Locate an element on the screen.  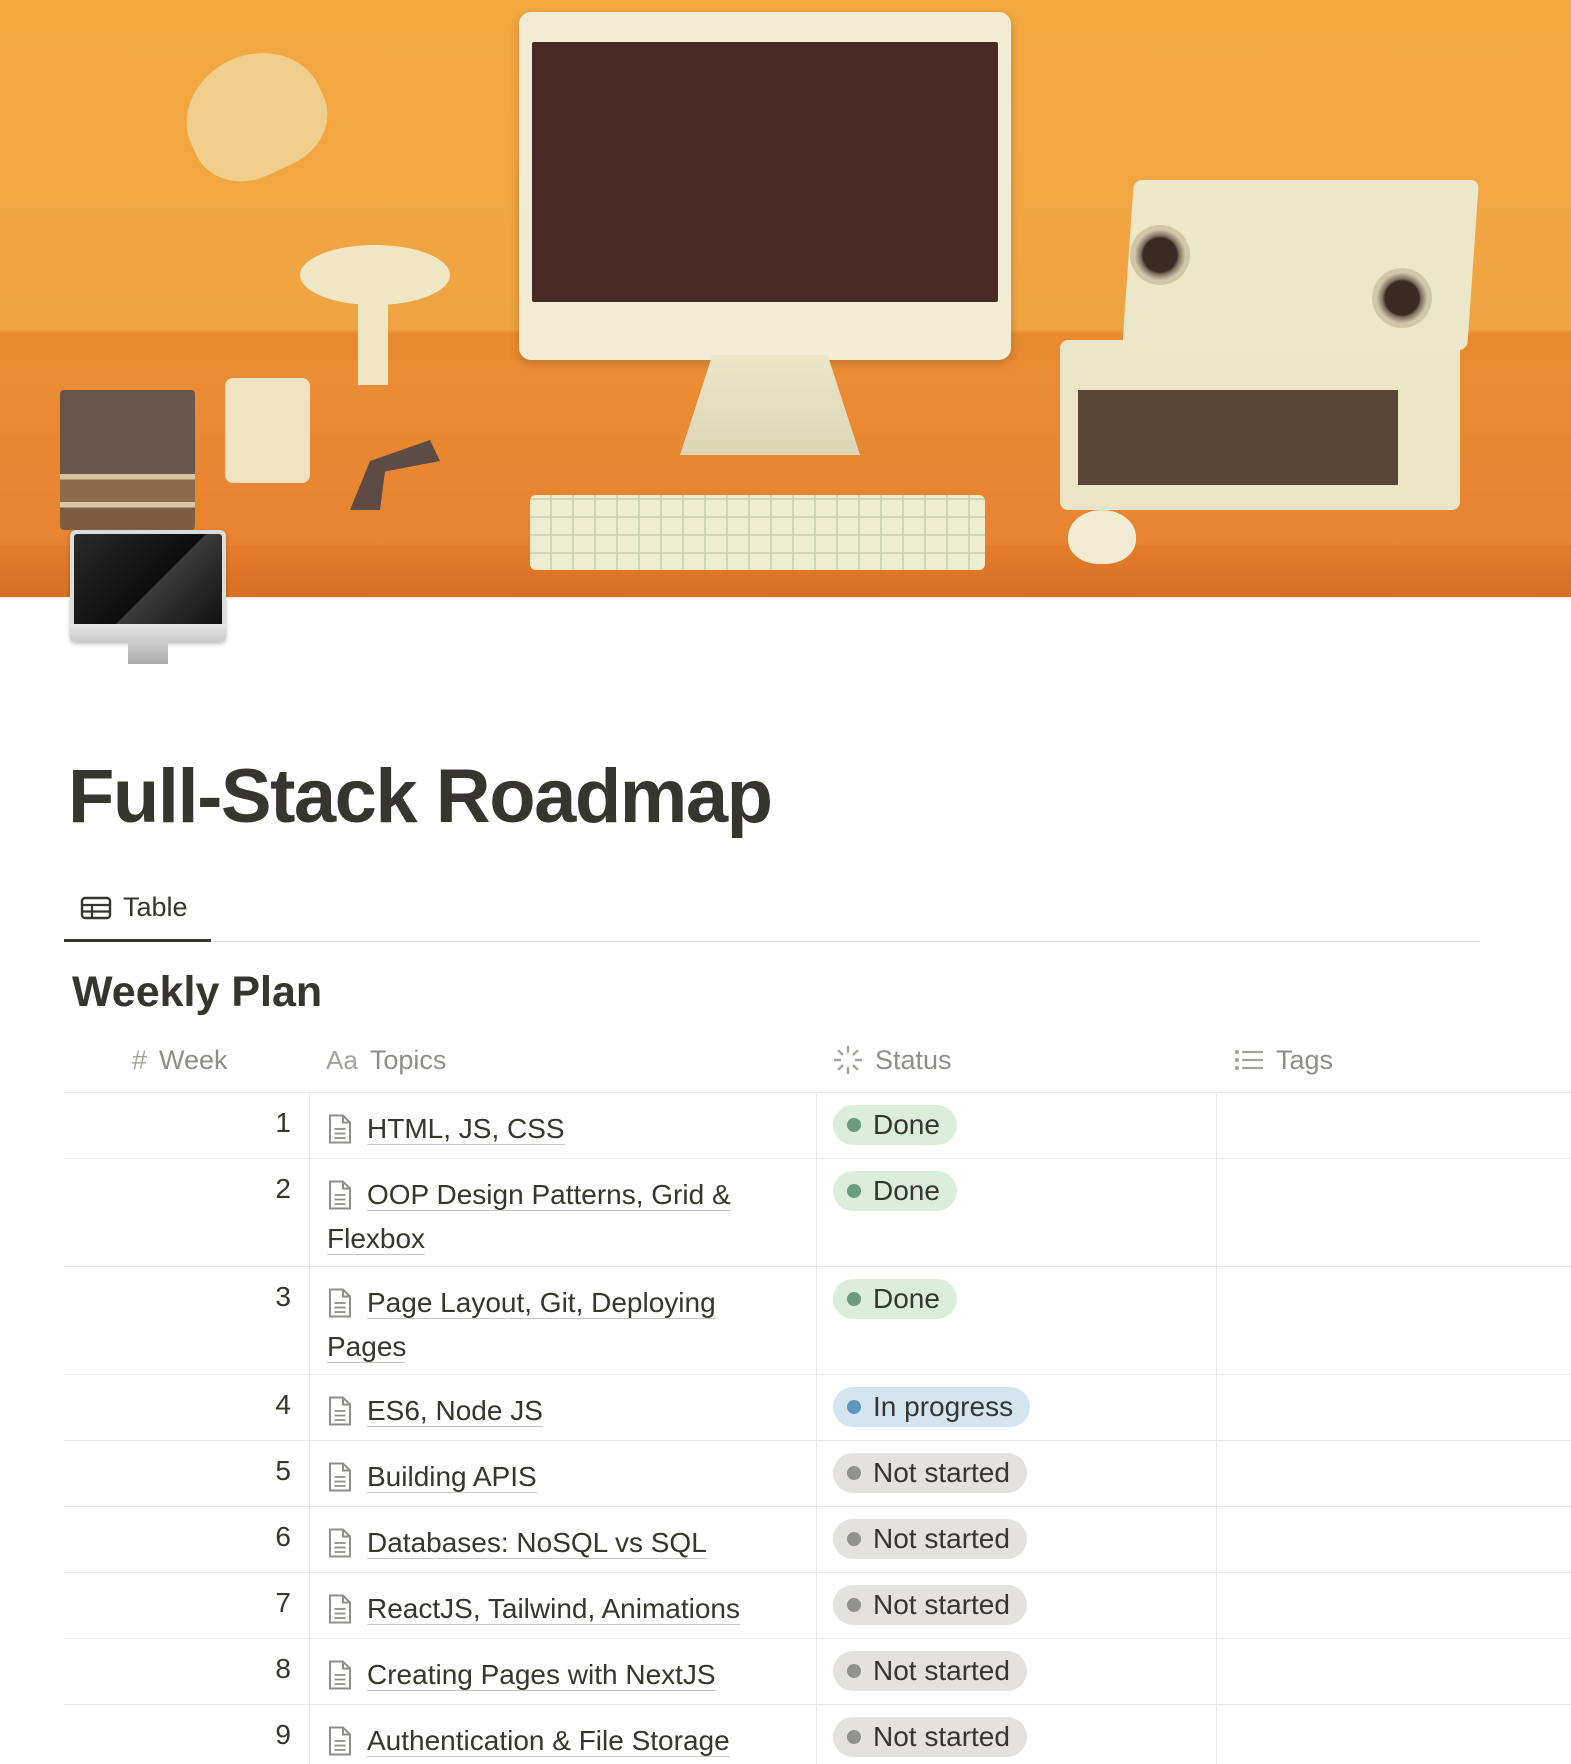
page-icon is located at coordinates (148, 600).